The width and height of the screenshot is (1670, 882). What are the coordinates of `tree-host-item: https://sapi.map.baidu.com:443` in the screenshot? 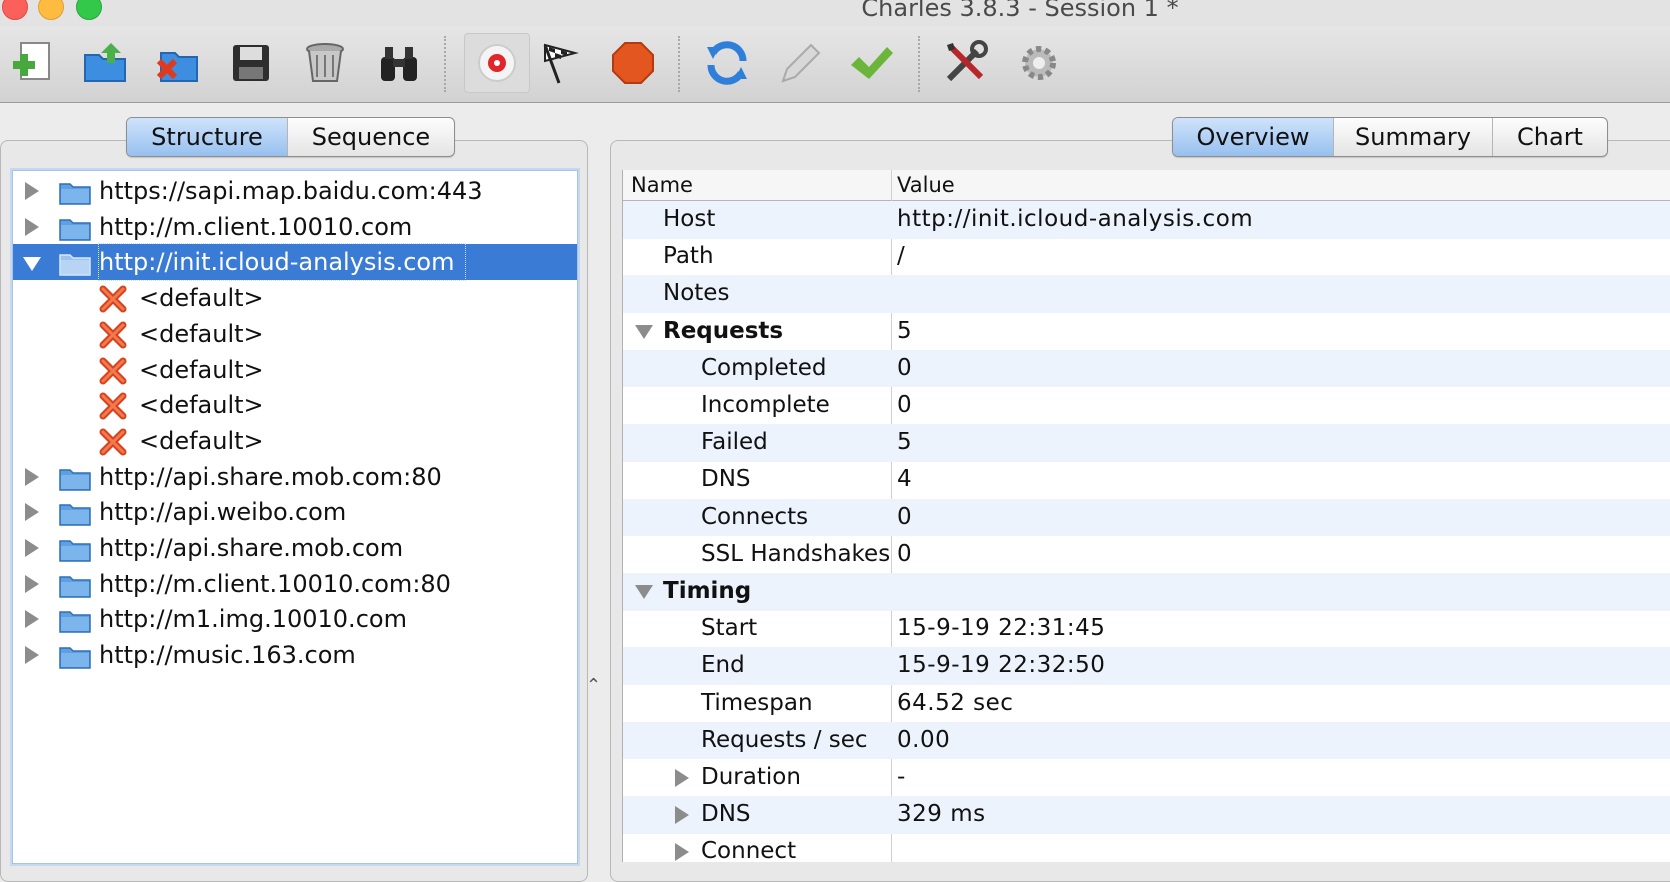 It's located at (295, 191).